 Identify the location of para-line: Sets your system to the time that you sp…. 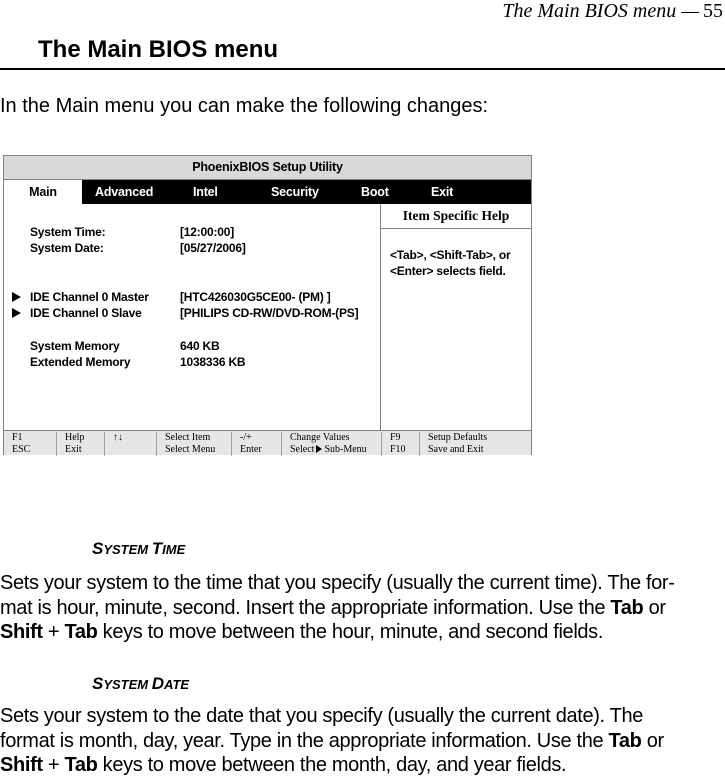
(337, 583).